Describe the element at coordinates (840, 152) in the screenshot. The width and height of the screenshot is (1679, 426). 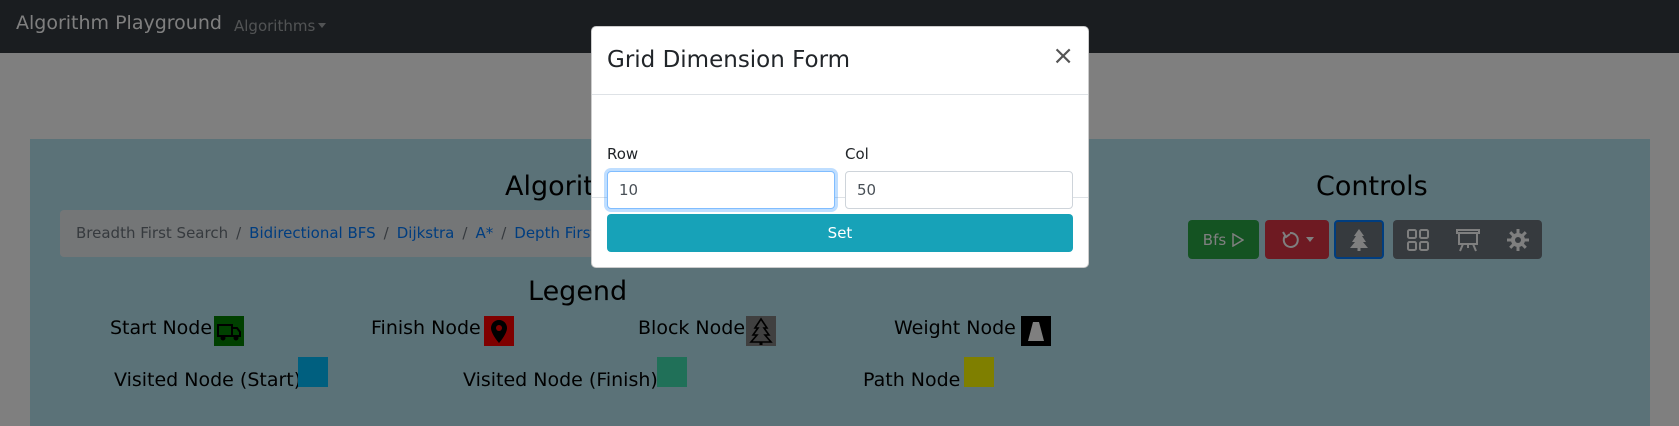
I see `modal-body: Row Col` at that location.